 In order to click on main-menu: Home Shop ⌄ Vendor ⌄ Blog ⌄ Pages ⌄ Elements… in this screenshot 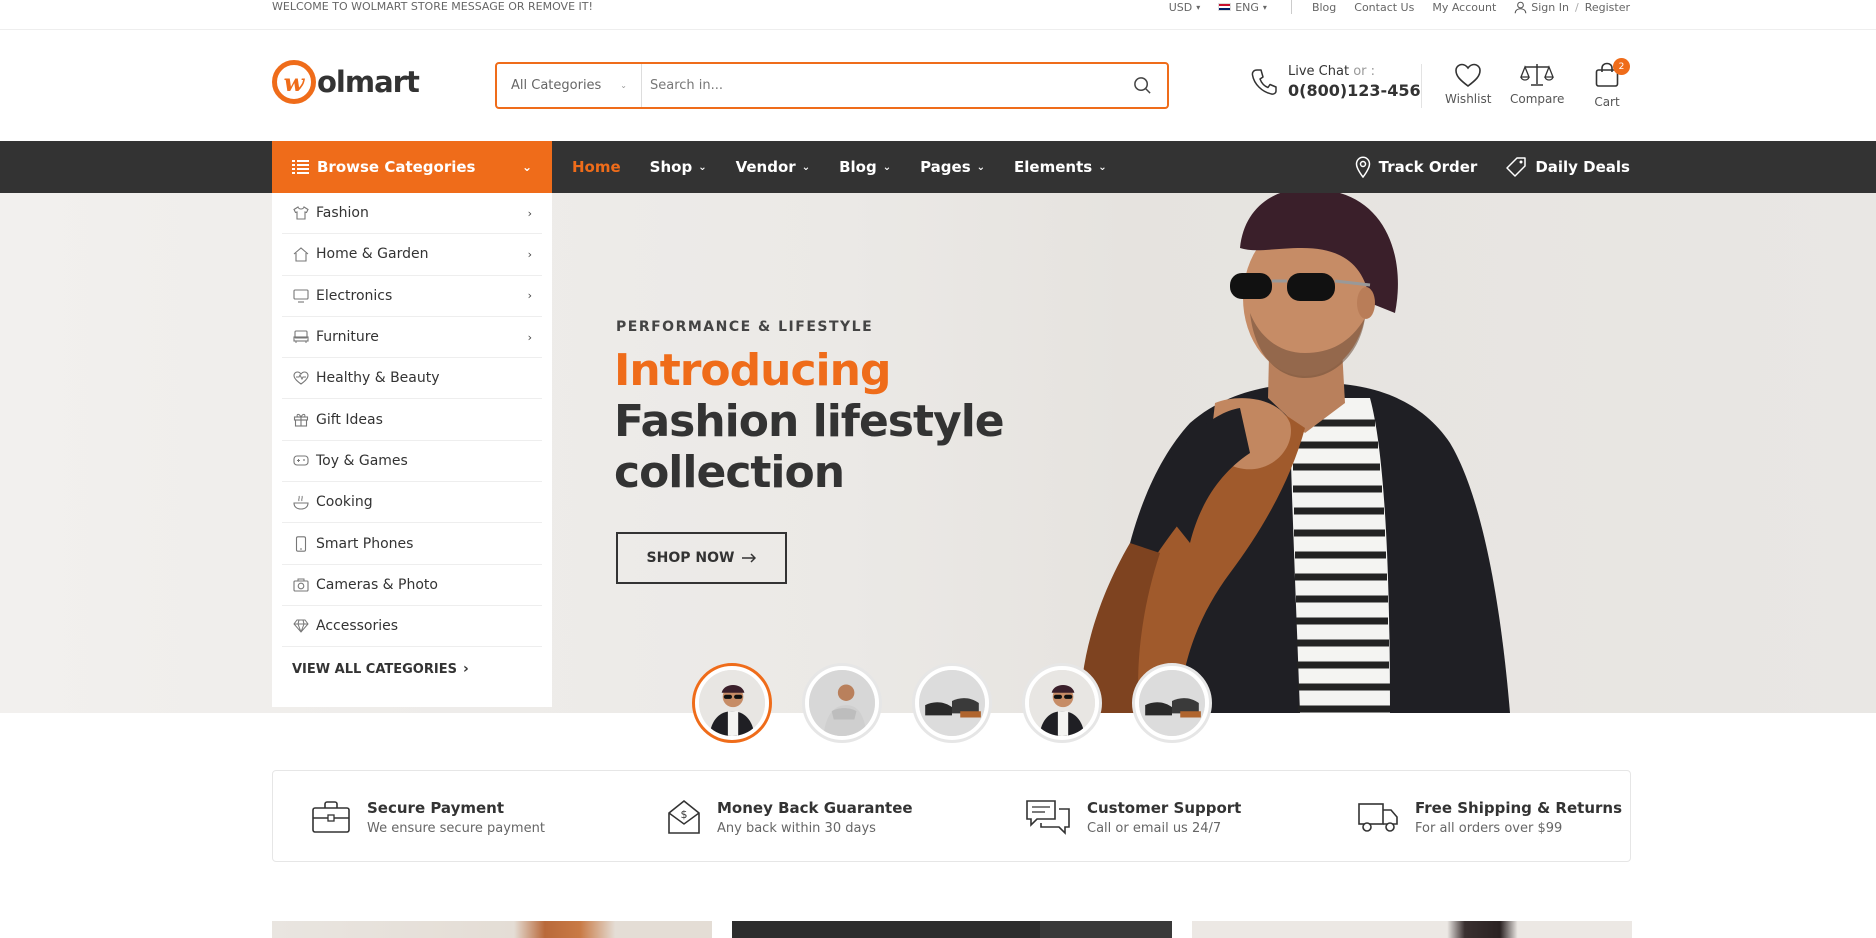, I will do `click(854, 167)`.